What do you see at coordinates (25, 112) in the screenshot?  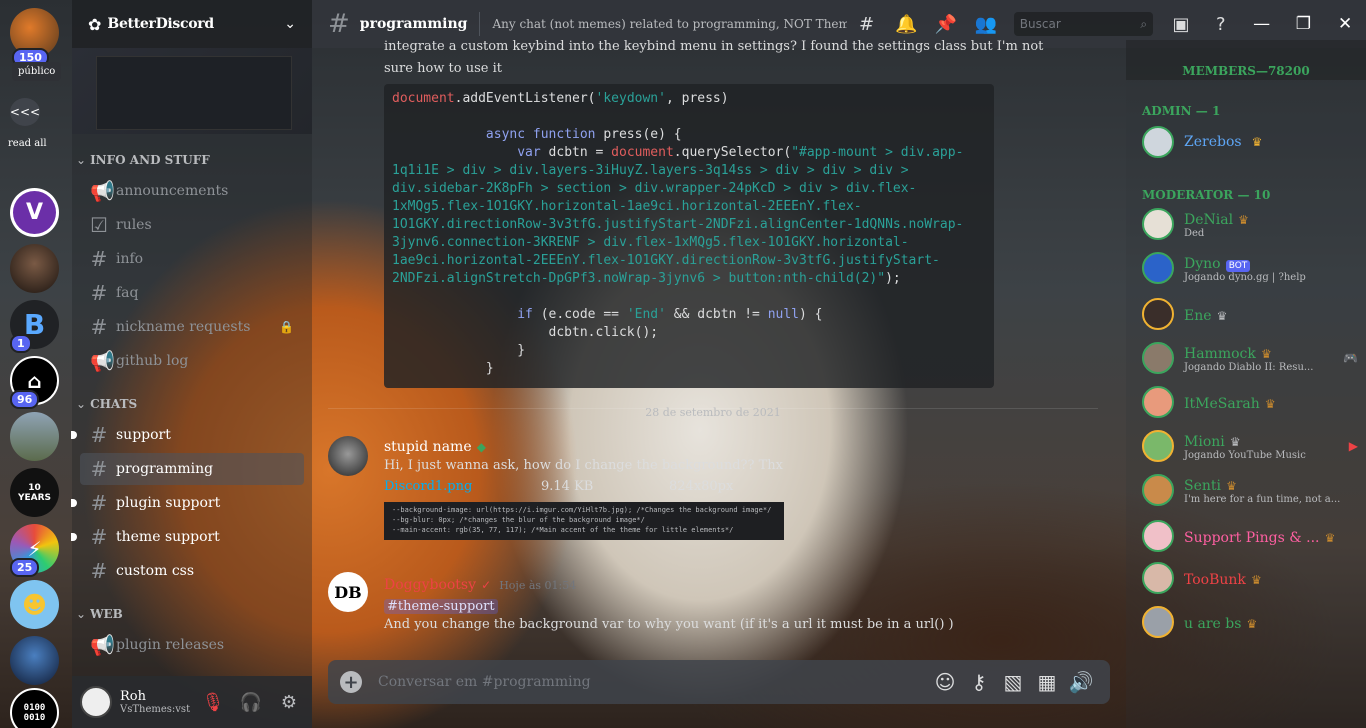 I see `collapse-button: <<<` at bounding box center [25, 112].